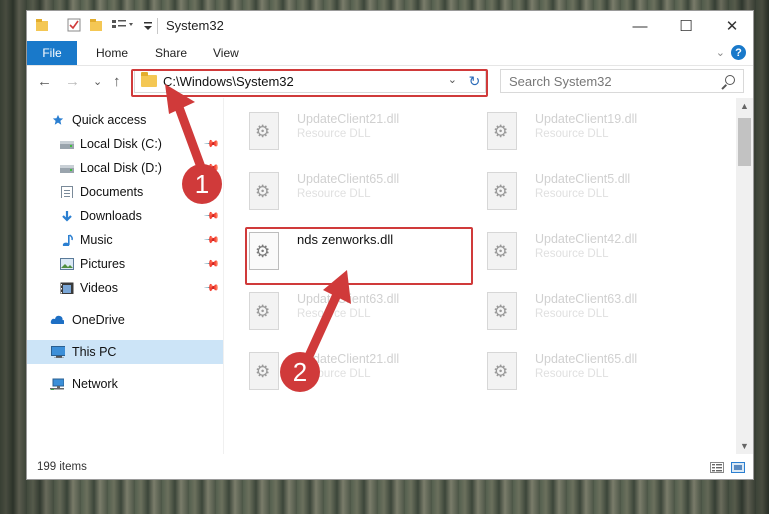 The image size is (769, 514). I want to click on maximize-icon: ☐, so click(686, 26).